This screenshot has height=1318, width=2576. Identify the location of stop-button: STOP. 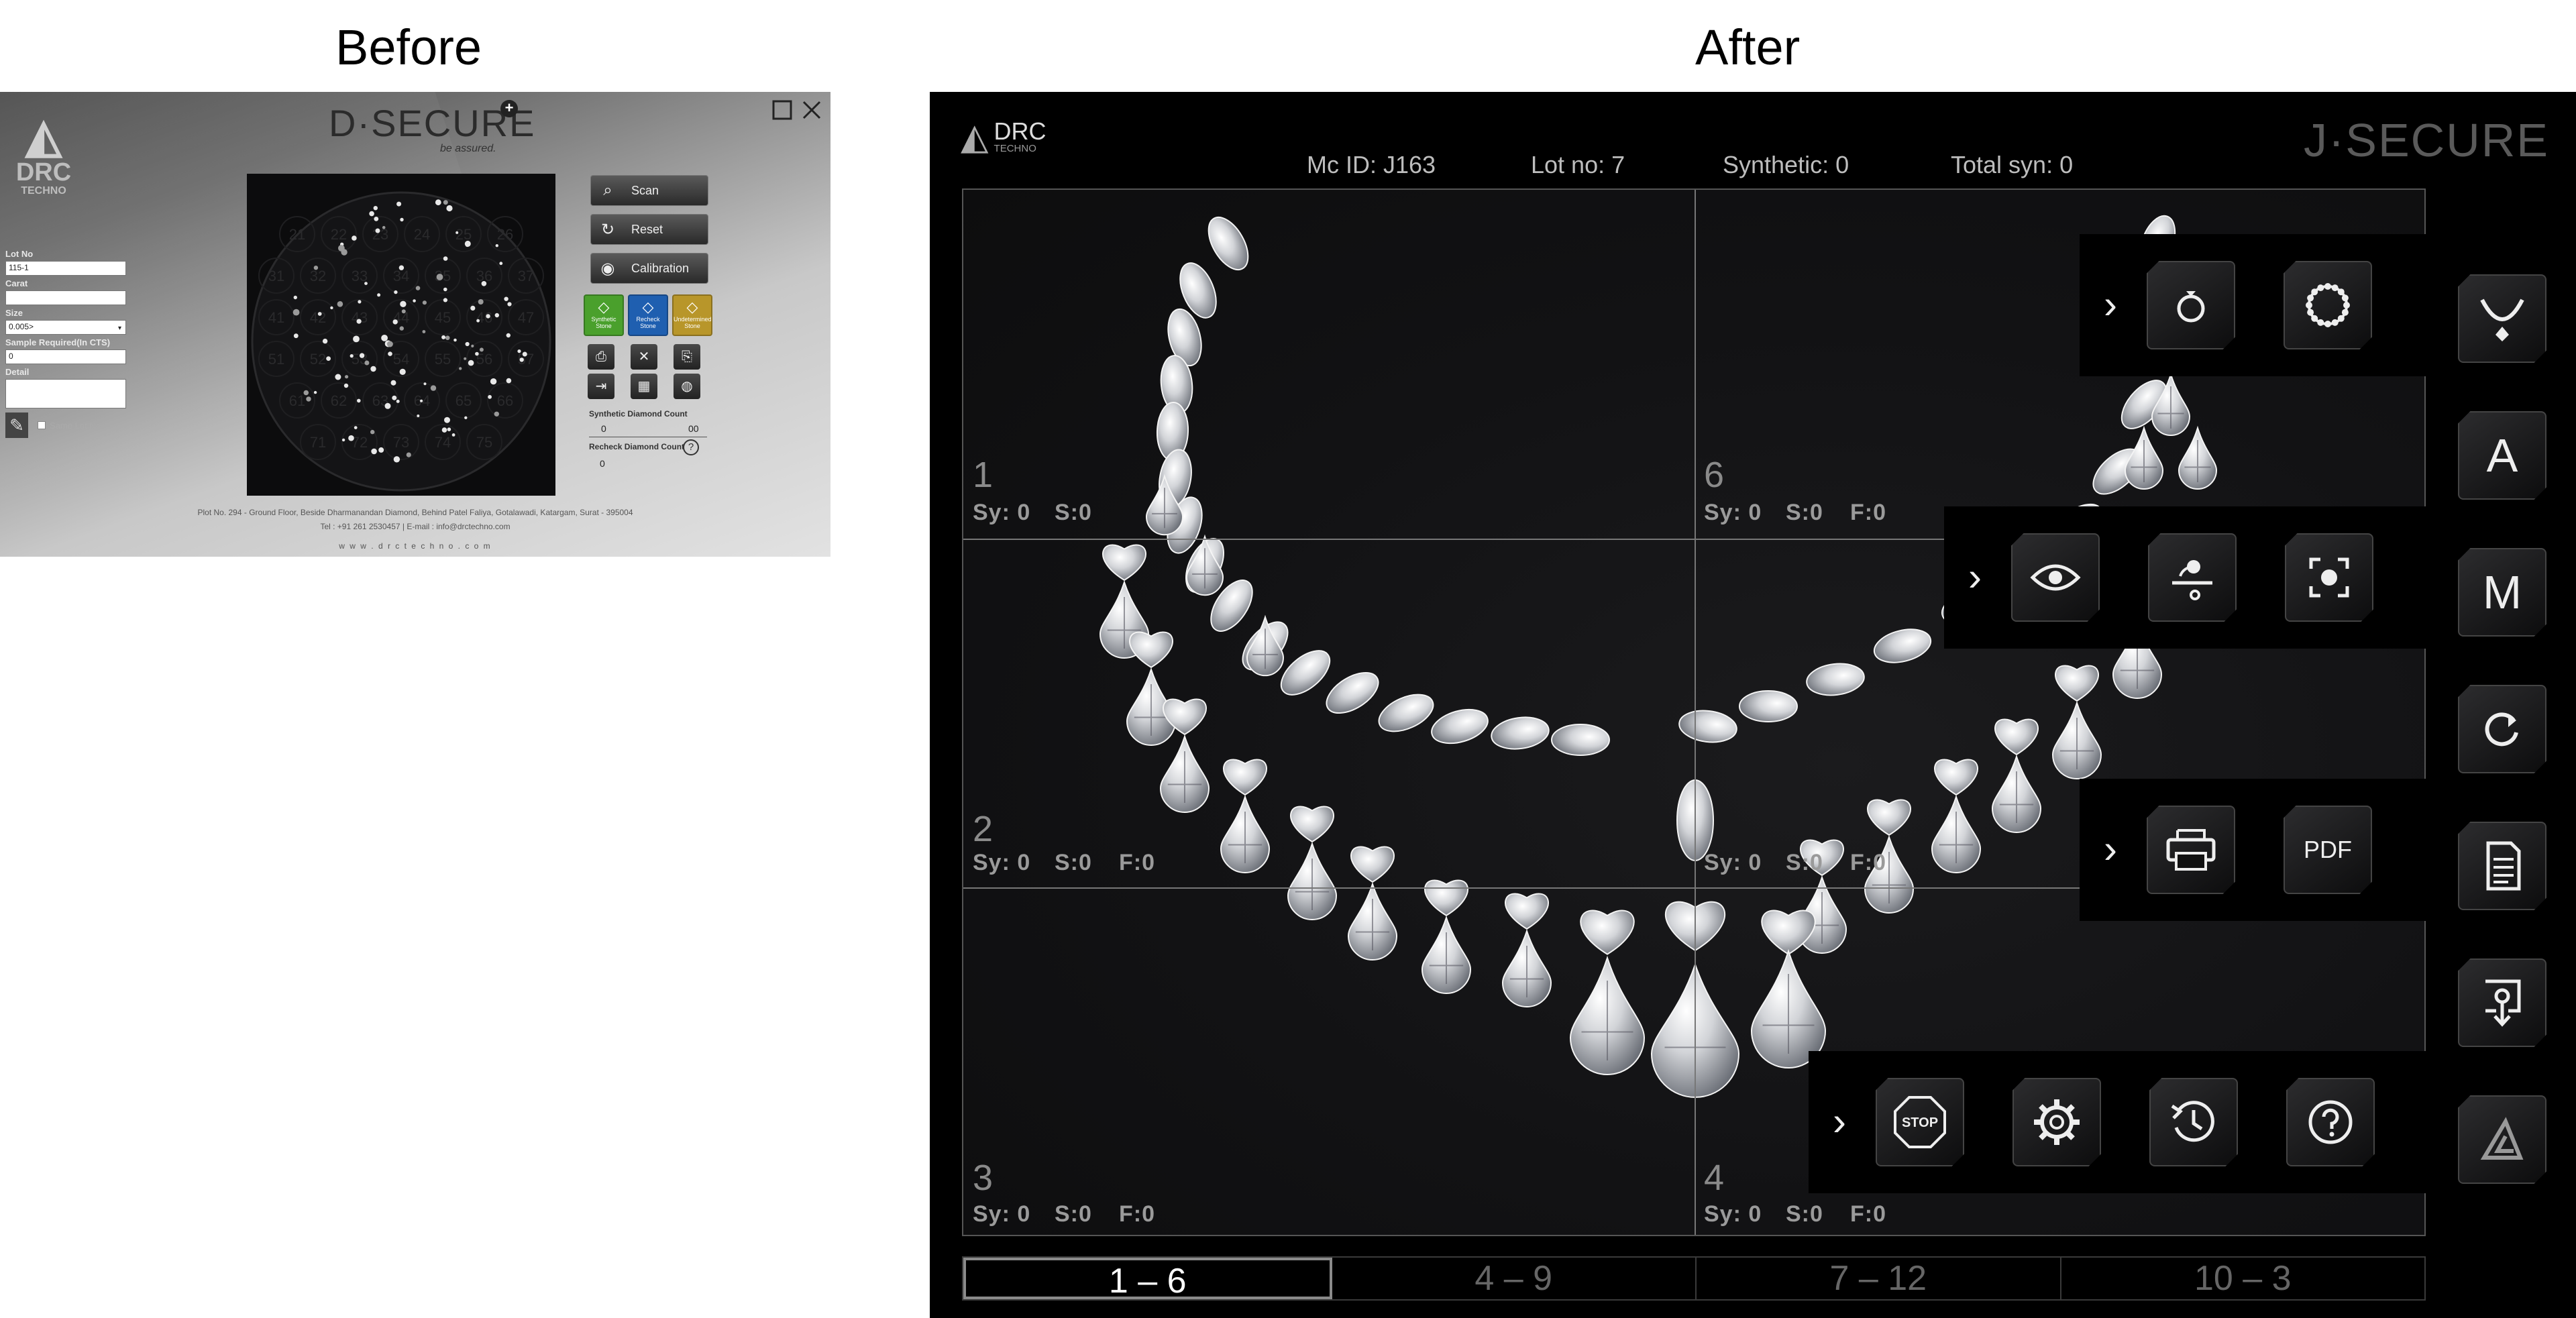
(1920, 1122).